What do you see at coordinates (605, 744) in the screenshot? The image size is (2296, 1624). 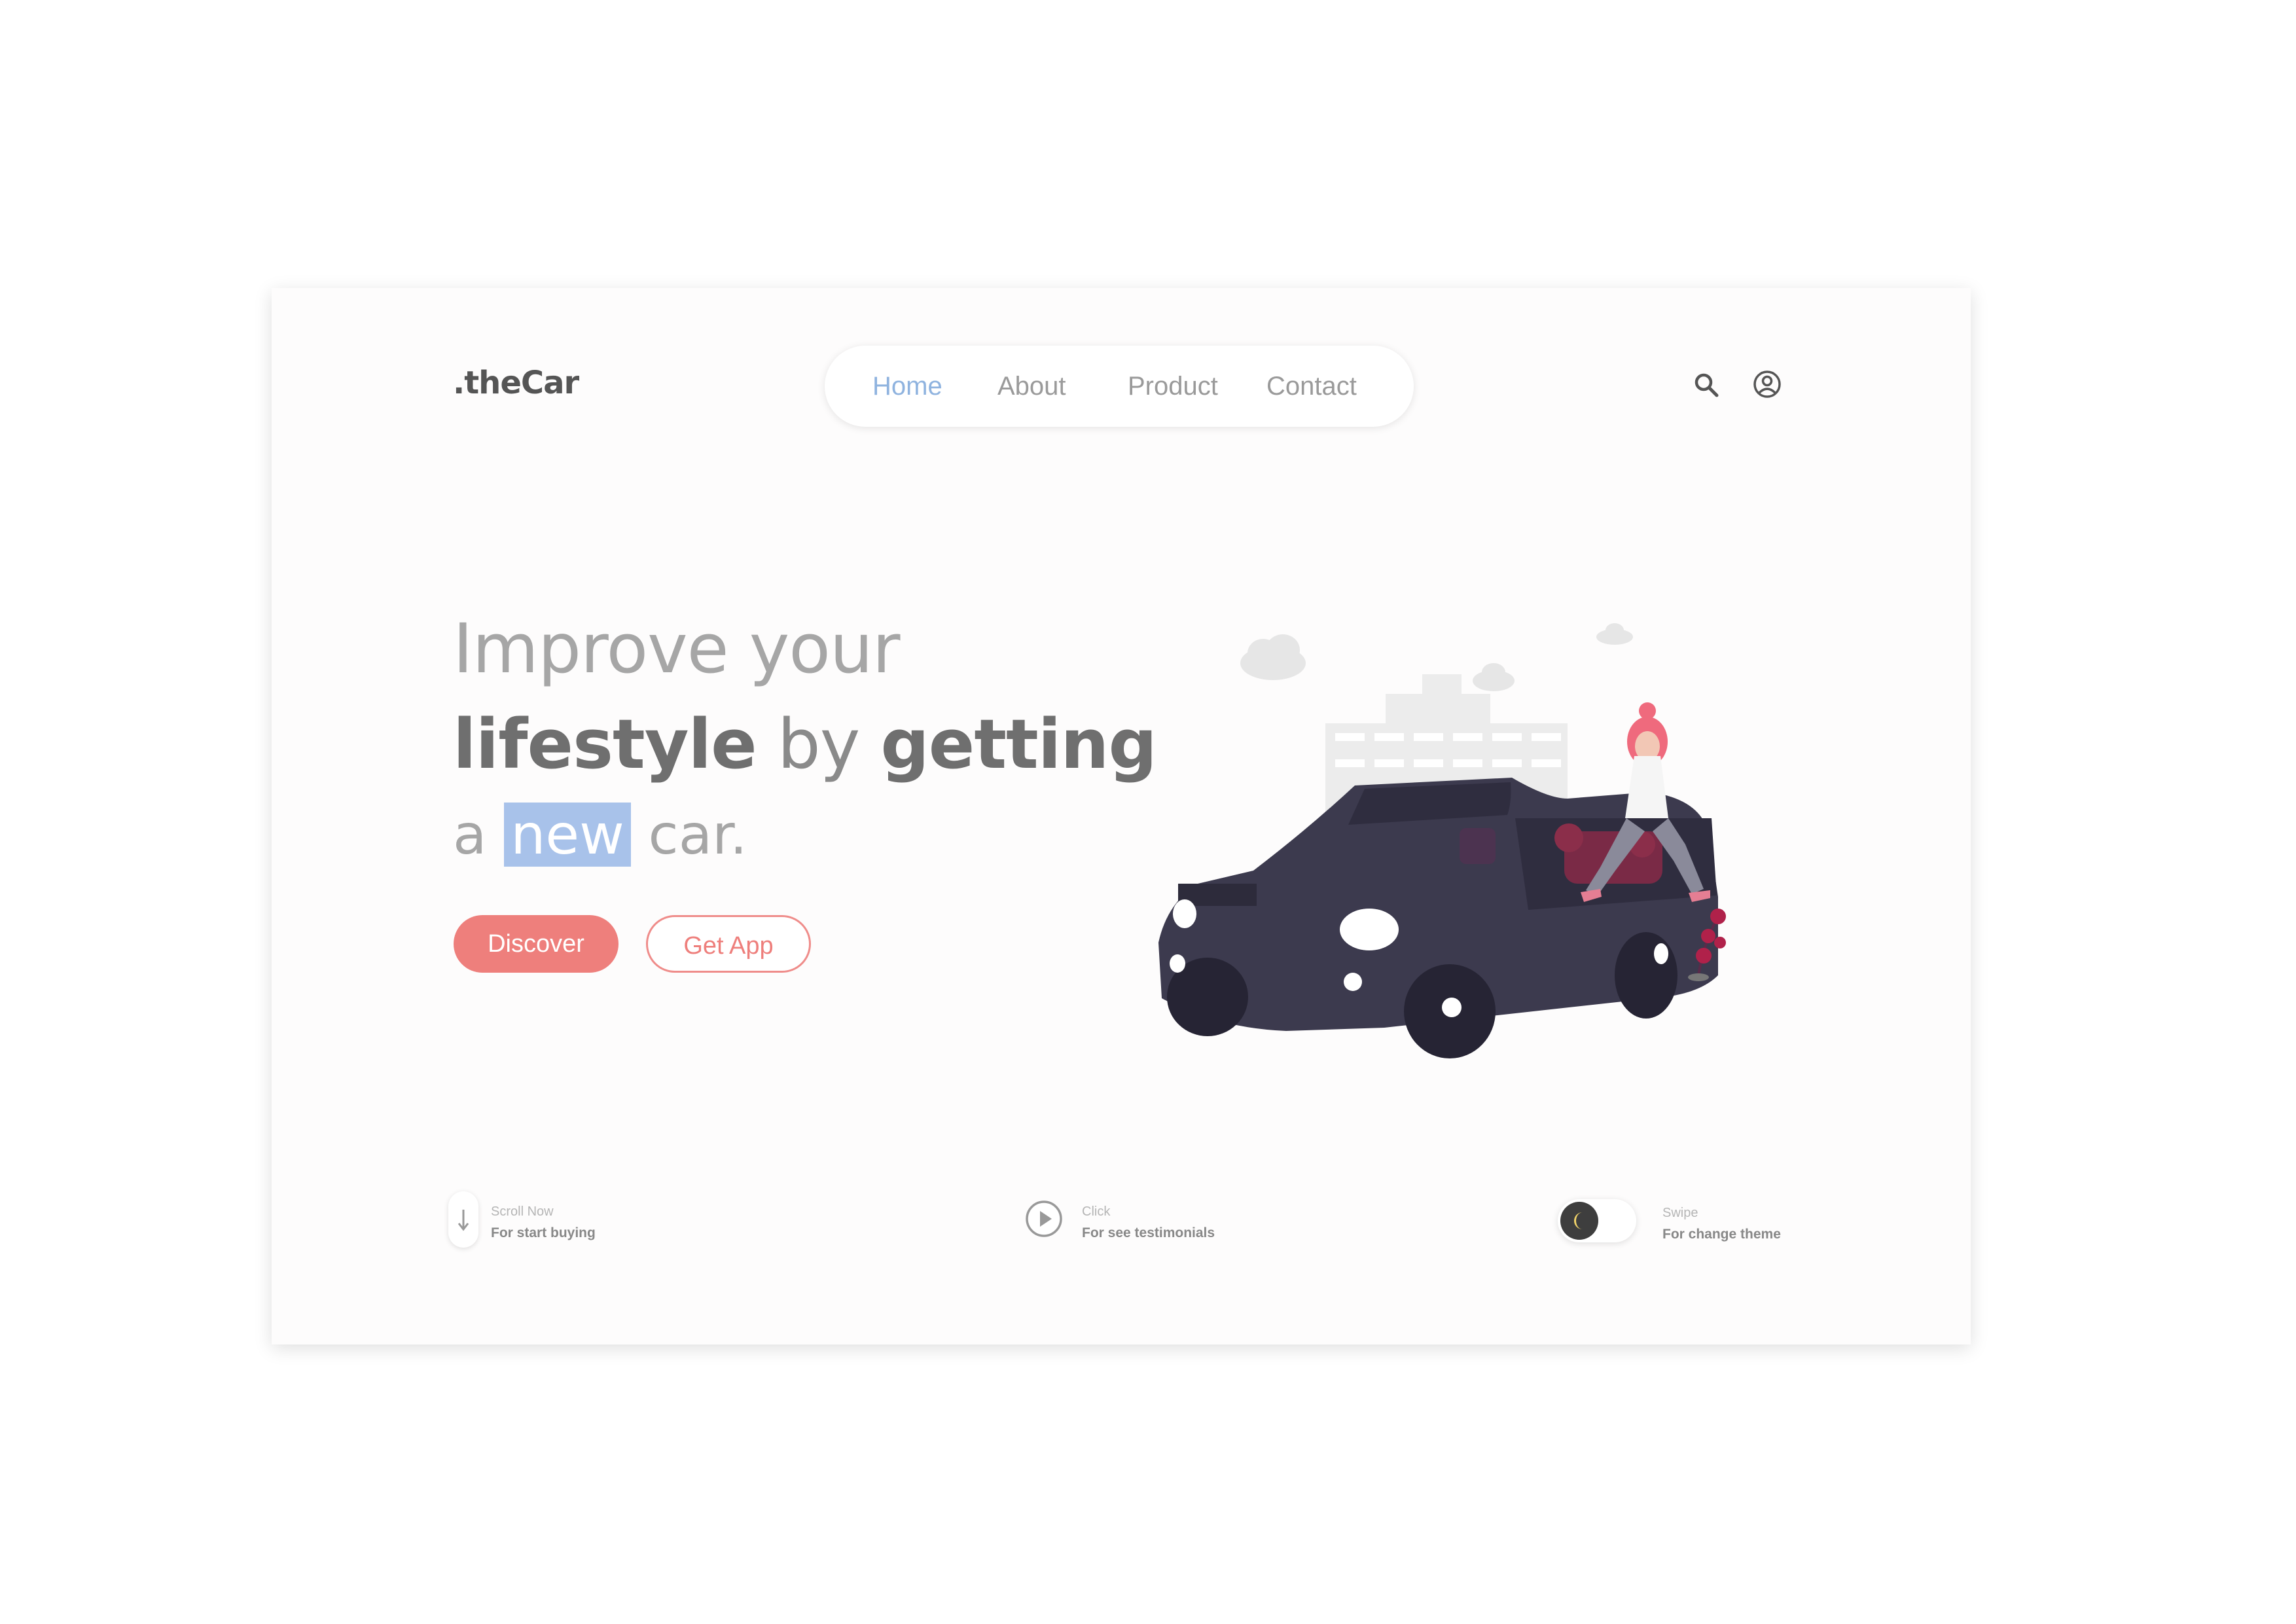 I see `hero-word-lifestyle: lifestyle` at bounding box center [605, 744].